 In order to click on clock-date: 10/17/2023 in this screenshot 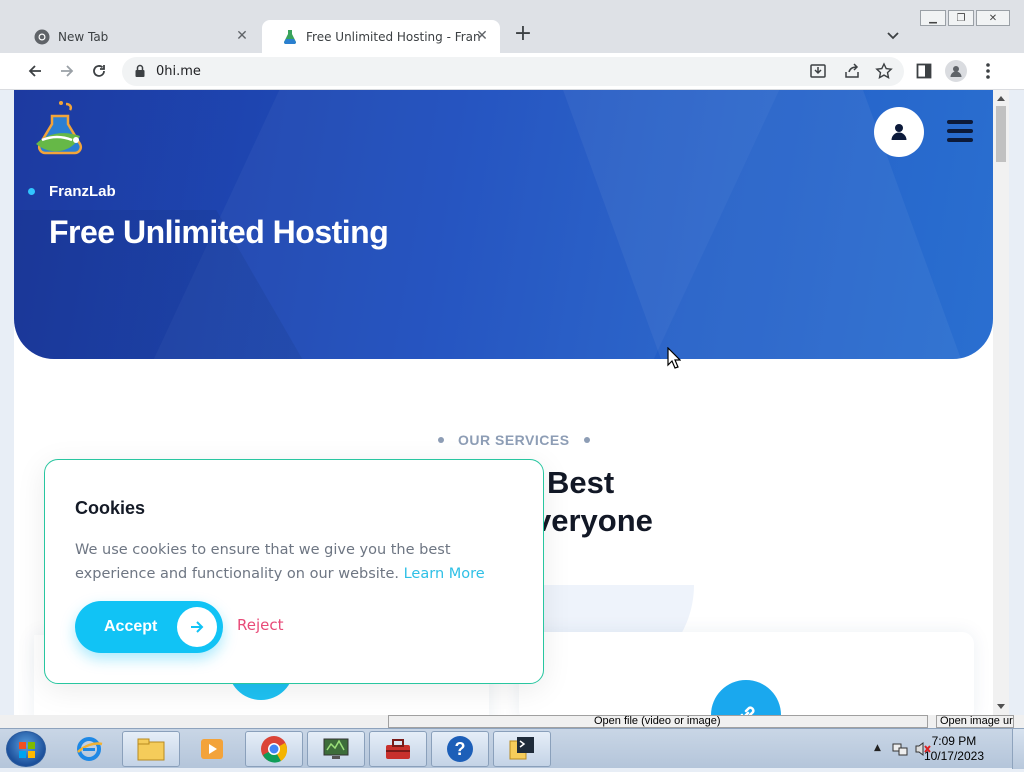, I will do `click(953, 756)`.